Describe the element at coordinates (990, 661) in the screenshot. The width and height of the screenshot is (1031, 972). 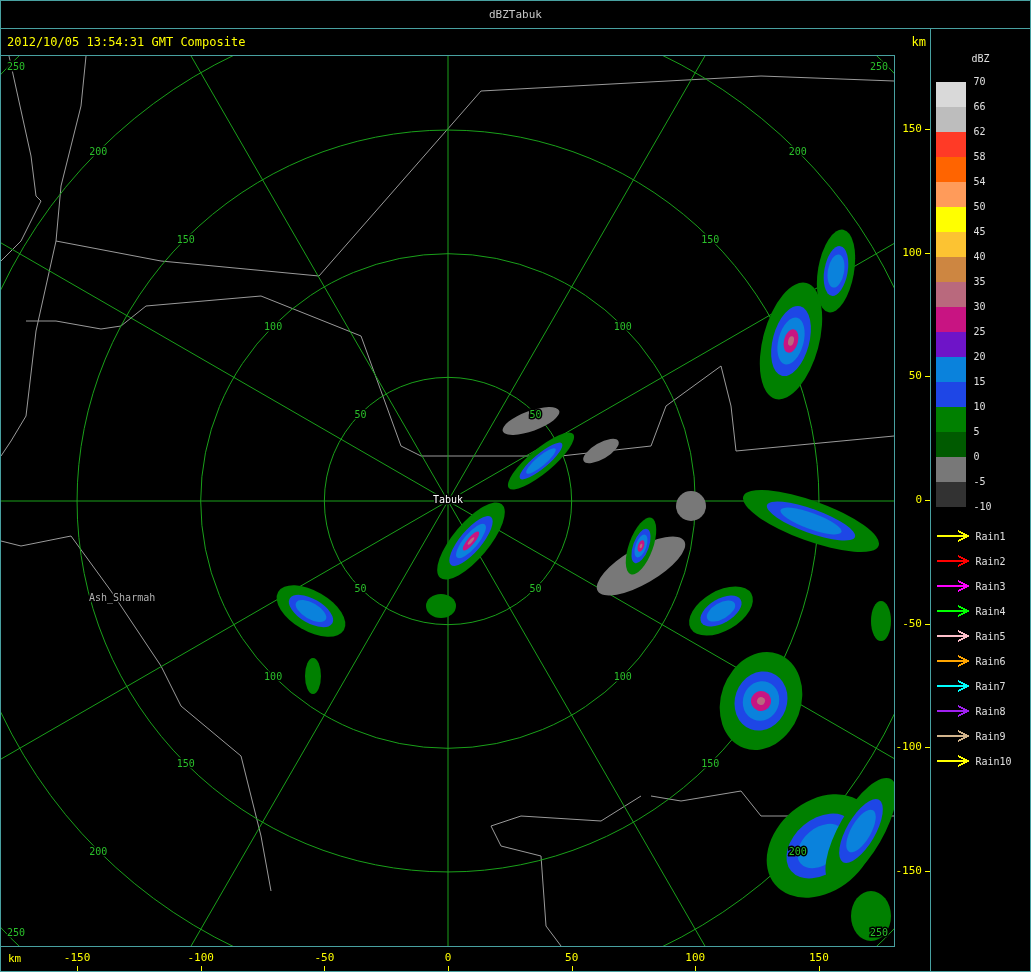
I see `track-label: Rain6` at that location.